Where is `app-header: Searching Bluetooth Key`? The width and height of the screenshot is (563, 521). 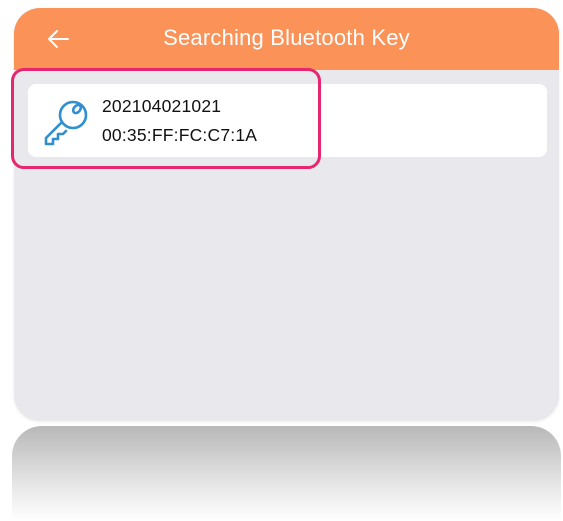 app-header: Searching Bluetooth Key is located at coordinates (286, 39).